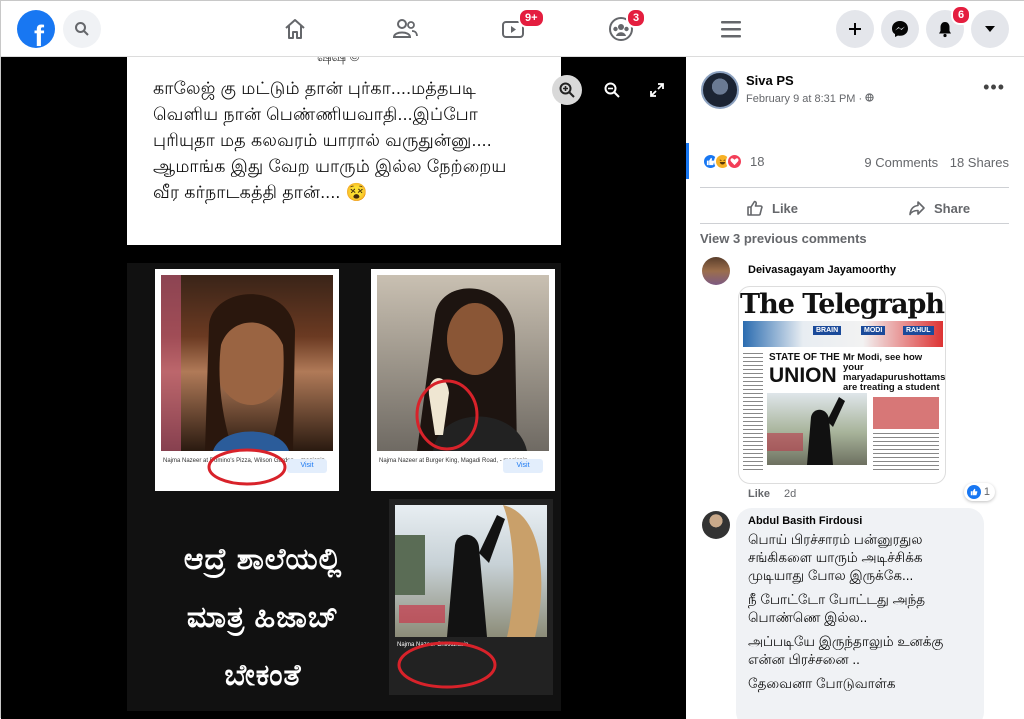 The height and width of the screenshot is (719, 1024). I want to click on zoom-out-icon, so click(612, 90).